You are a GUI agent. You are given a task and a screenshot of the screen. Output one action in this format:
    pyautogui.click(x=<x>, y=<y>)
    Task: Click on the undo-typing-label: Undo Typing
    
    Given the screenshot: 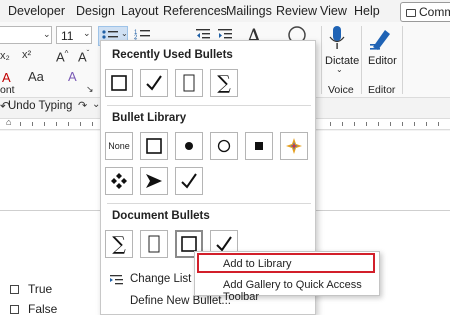 What is the action you would take?
    pyautogui.click(x=40, y=106)
    